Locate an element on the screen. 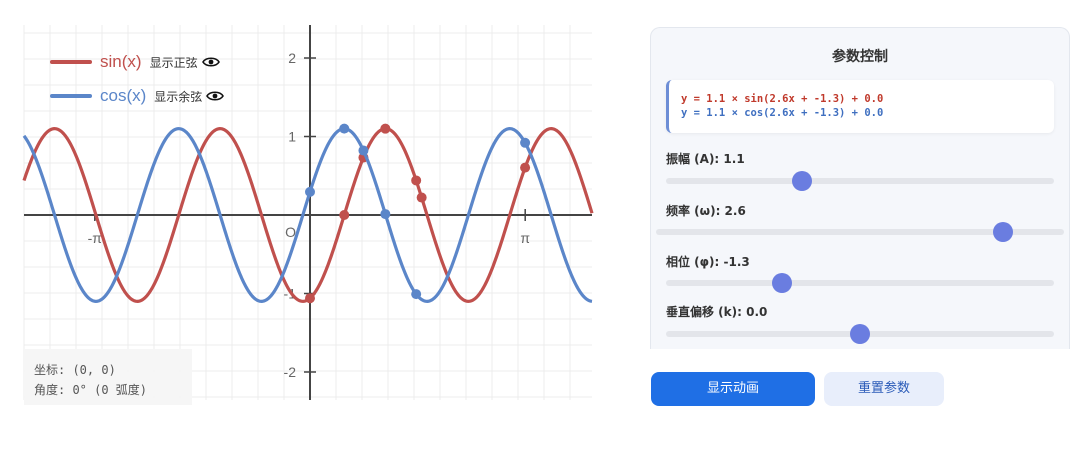 This screenshot has height=449, width=1080. y-tick-label: -2 is located at coordinates (290, 372).